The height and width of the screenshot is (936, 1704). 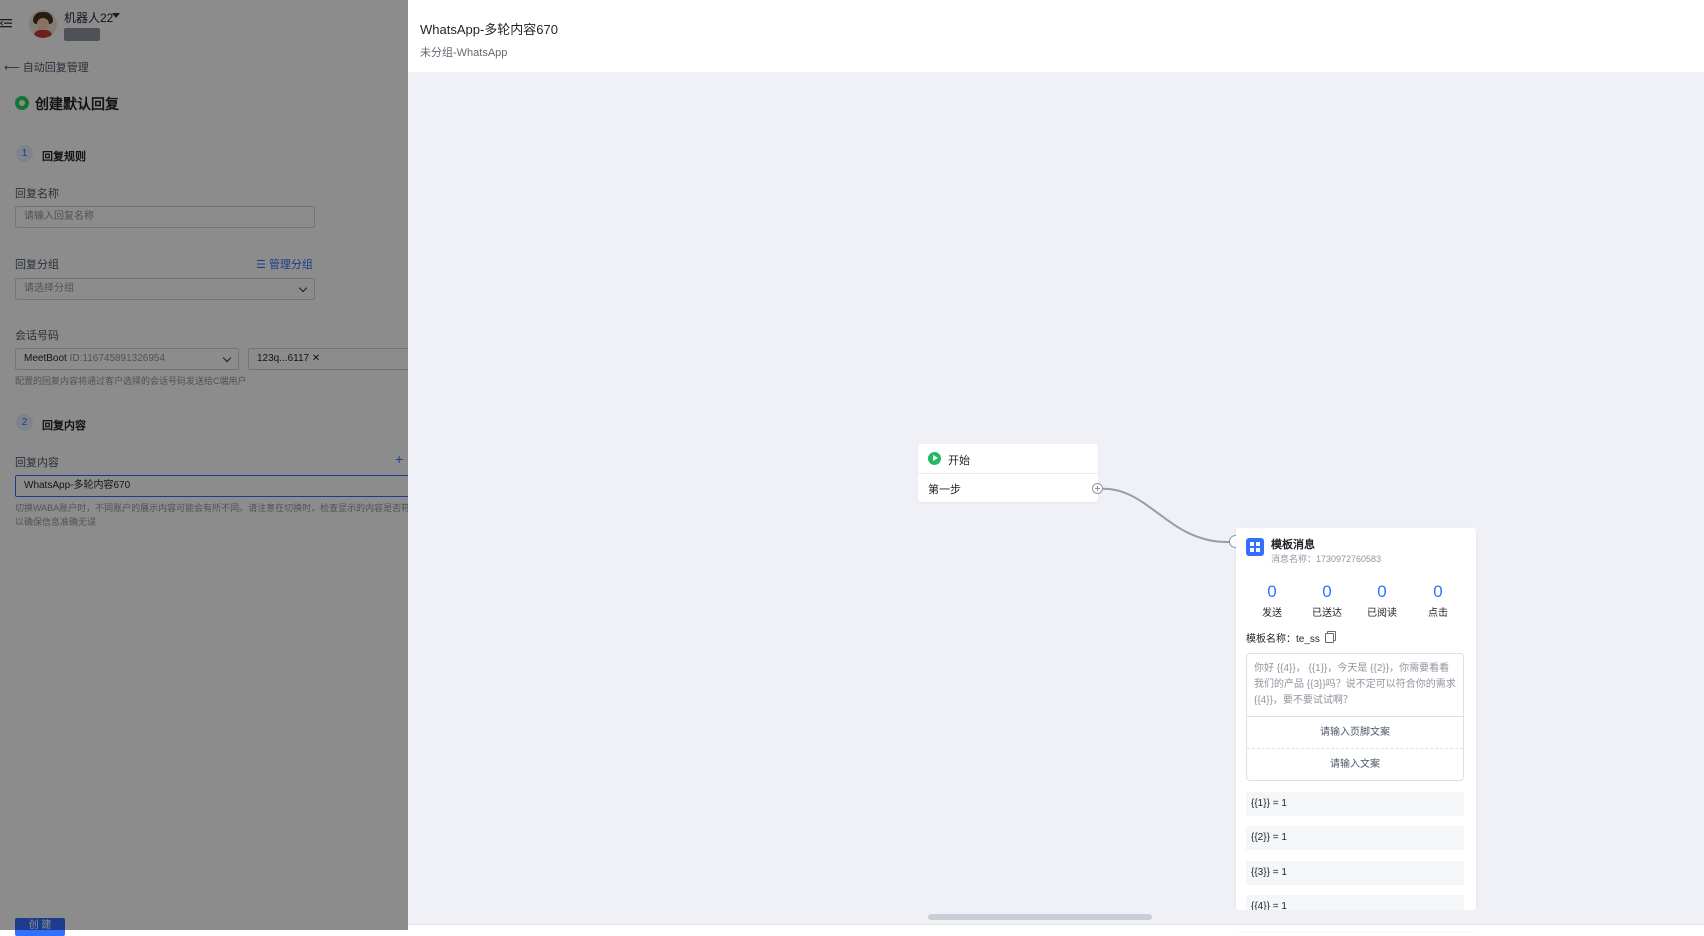 I want to click on stat-read: 0 已阅读, so click(x=1382, y=600).